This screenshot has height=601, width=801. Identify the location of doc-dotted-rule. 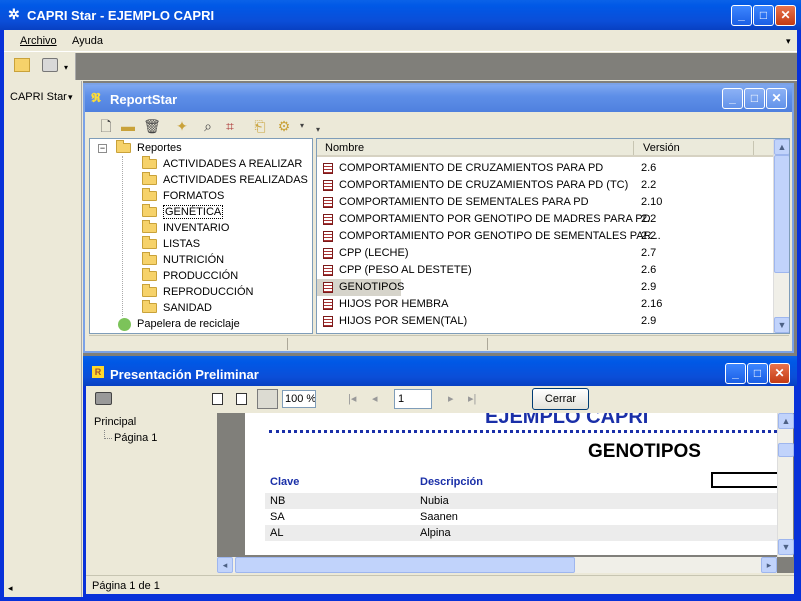
(523, 431).